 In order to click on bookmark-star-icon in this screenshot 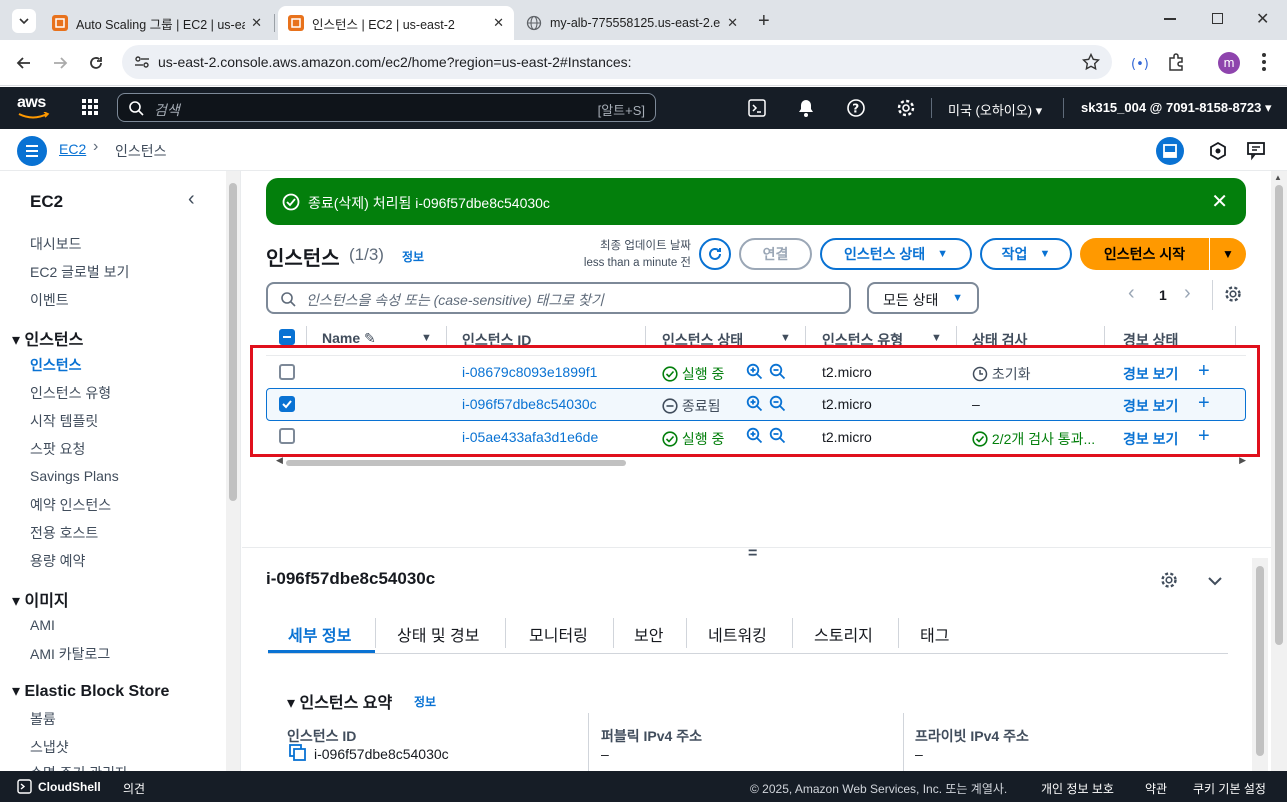, I will do `click(1091, 62)`.